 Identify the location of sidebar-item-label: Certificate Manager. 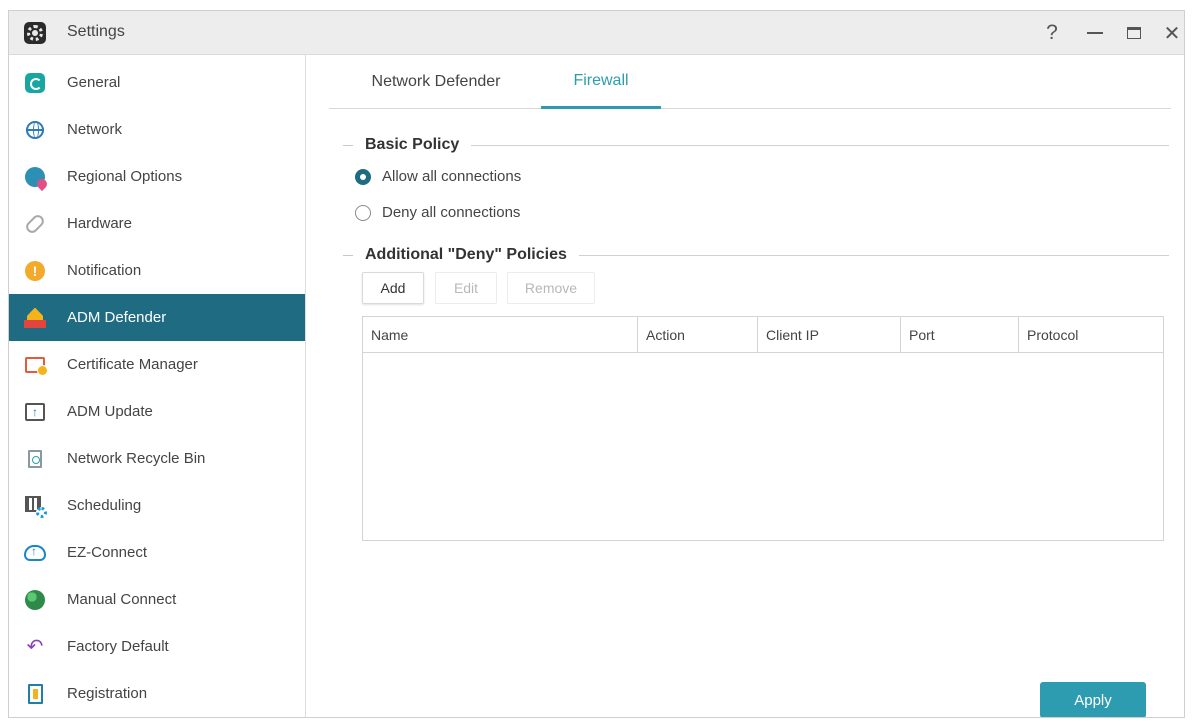
(132, 364).